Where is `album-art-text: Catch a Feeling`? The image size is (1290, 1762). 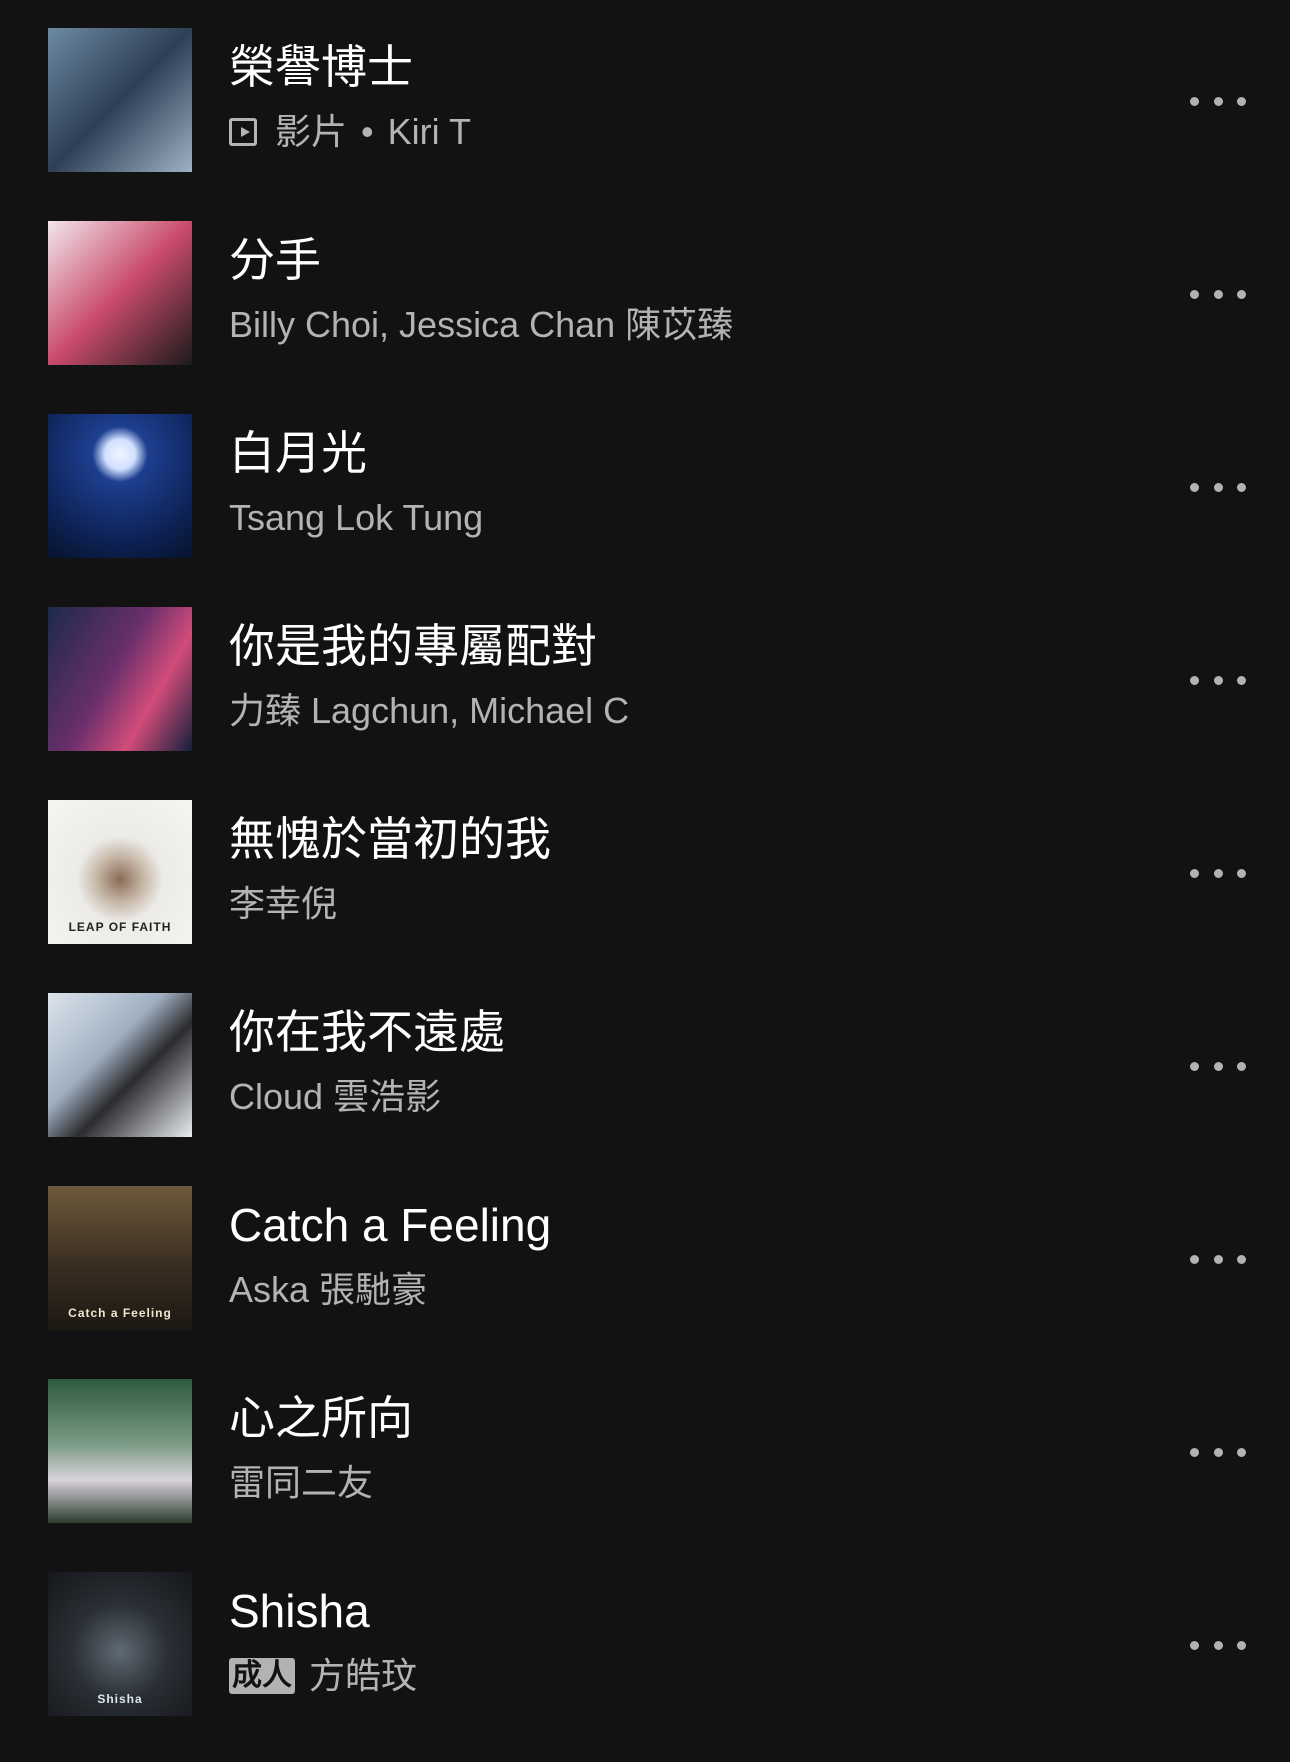
album-art-text: Catch a Feeling is located at coordinates (120, 1313).